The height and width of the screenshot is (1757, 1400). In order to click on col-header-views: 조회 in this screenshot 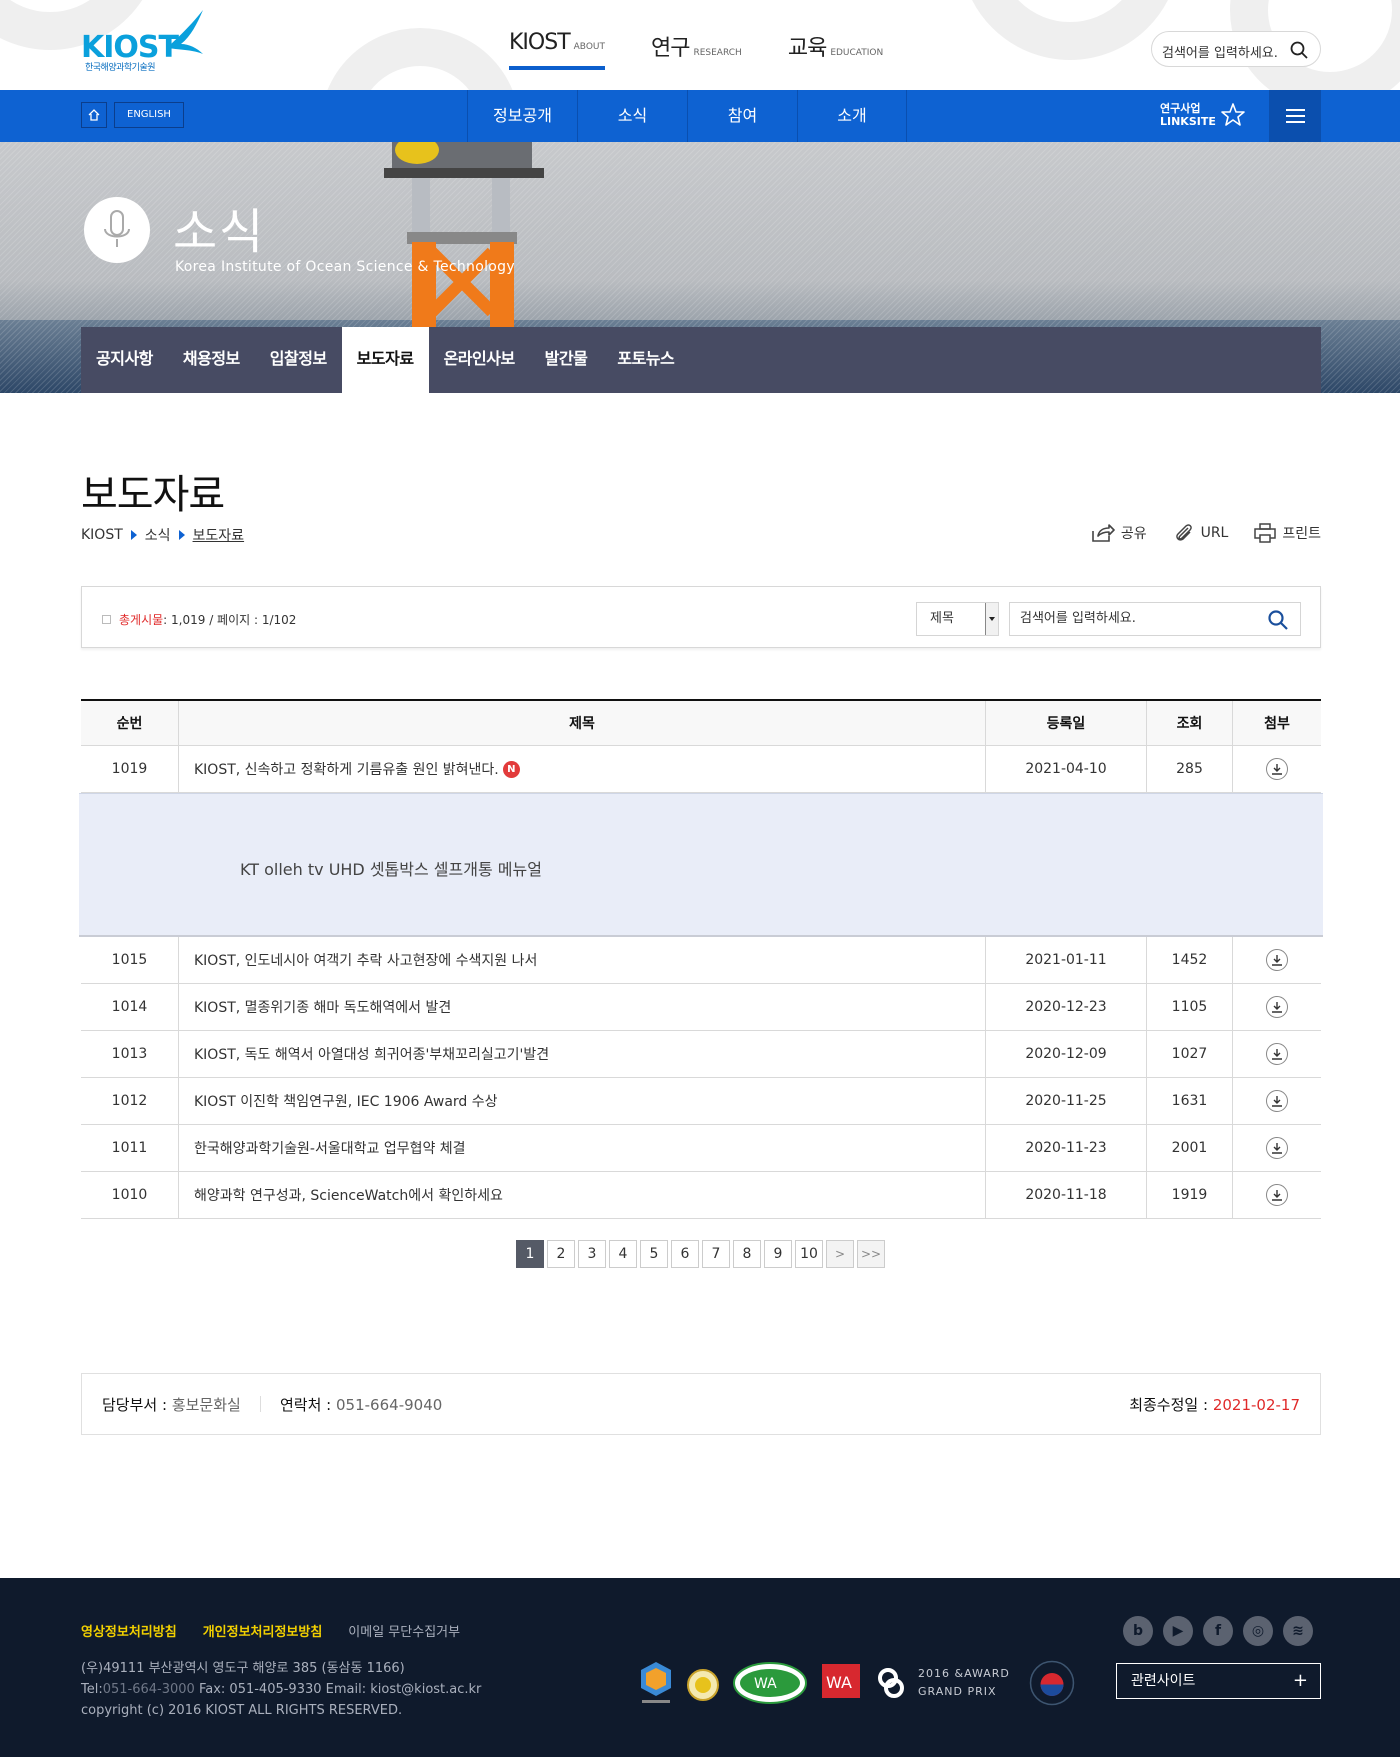, I will do `click(1190, 723)`.